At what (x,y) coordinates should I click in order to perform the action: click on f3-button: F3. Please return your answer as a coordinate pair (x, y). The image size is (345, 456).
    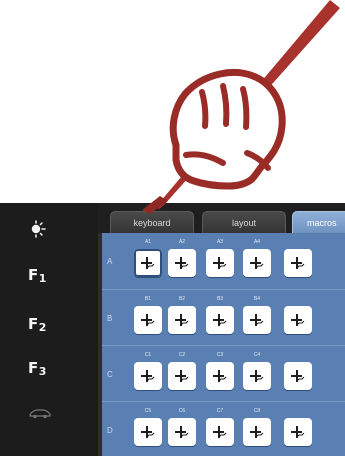
    Looking at the image, I should click on (48, 368).